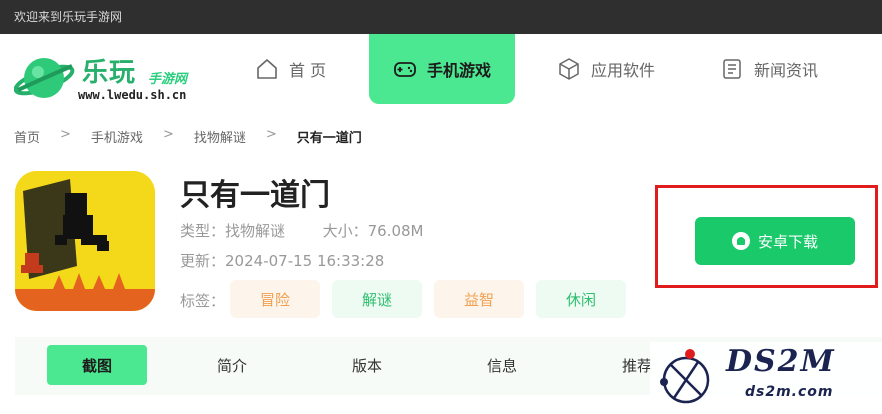 The width and height of the screenshot is (882, 414). Describe the element at coordinates (395, 231) in the screenshot. I see `size-value: 76.08M` at that location.